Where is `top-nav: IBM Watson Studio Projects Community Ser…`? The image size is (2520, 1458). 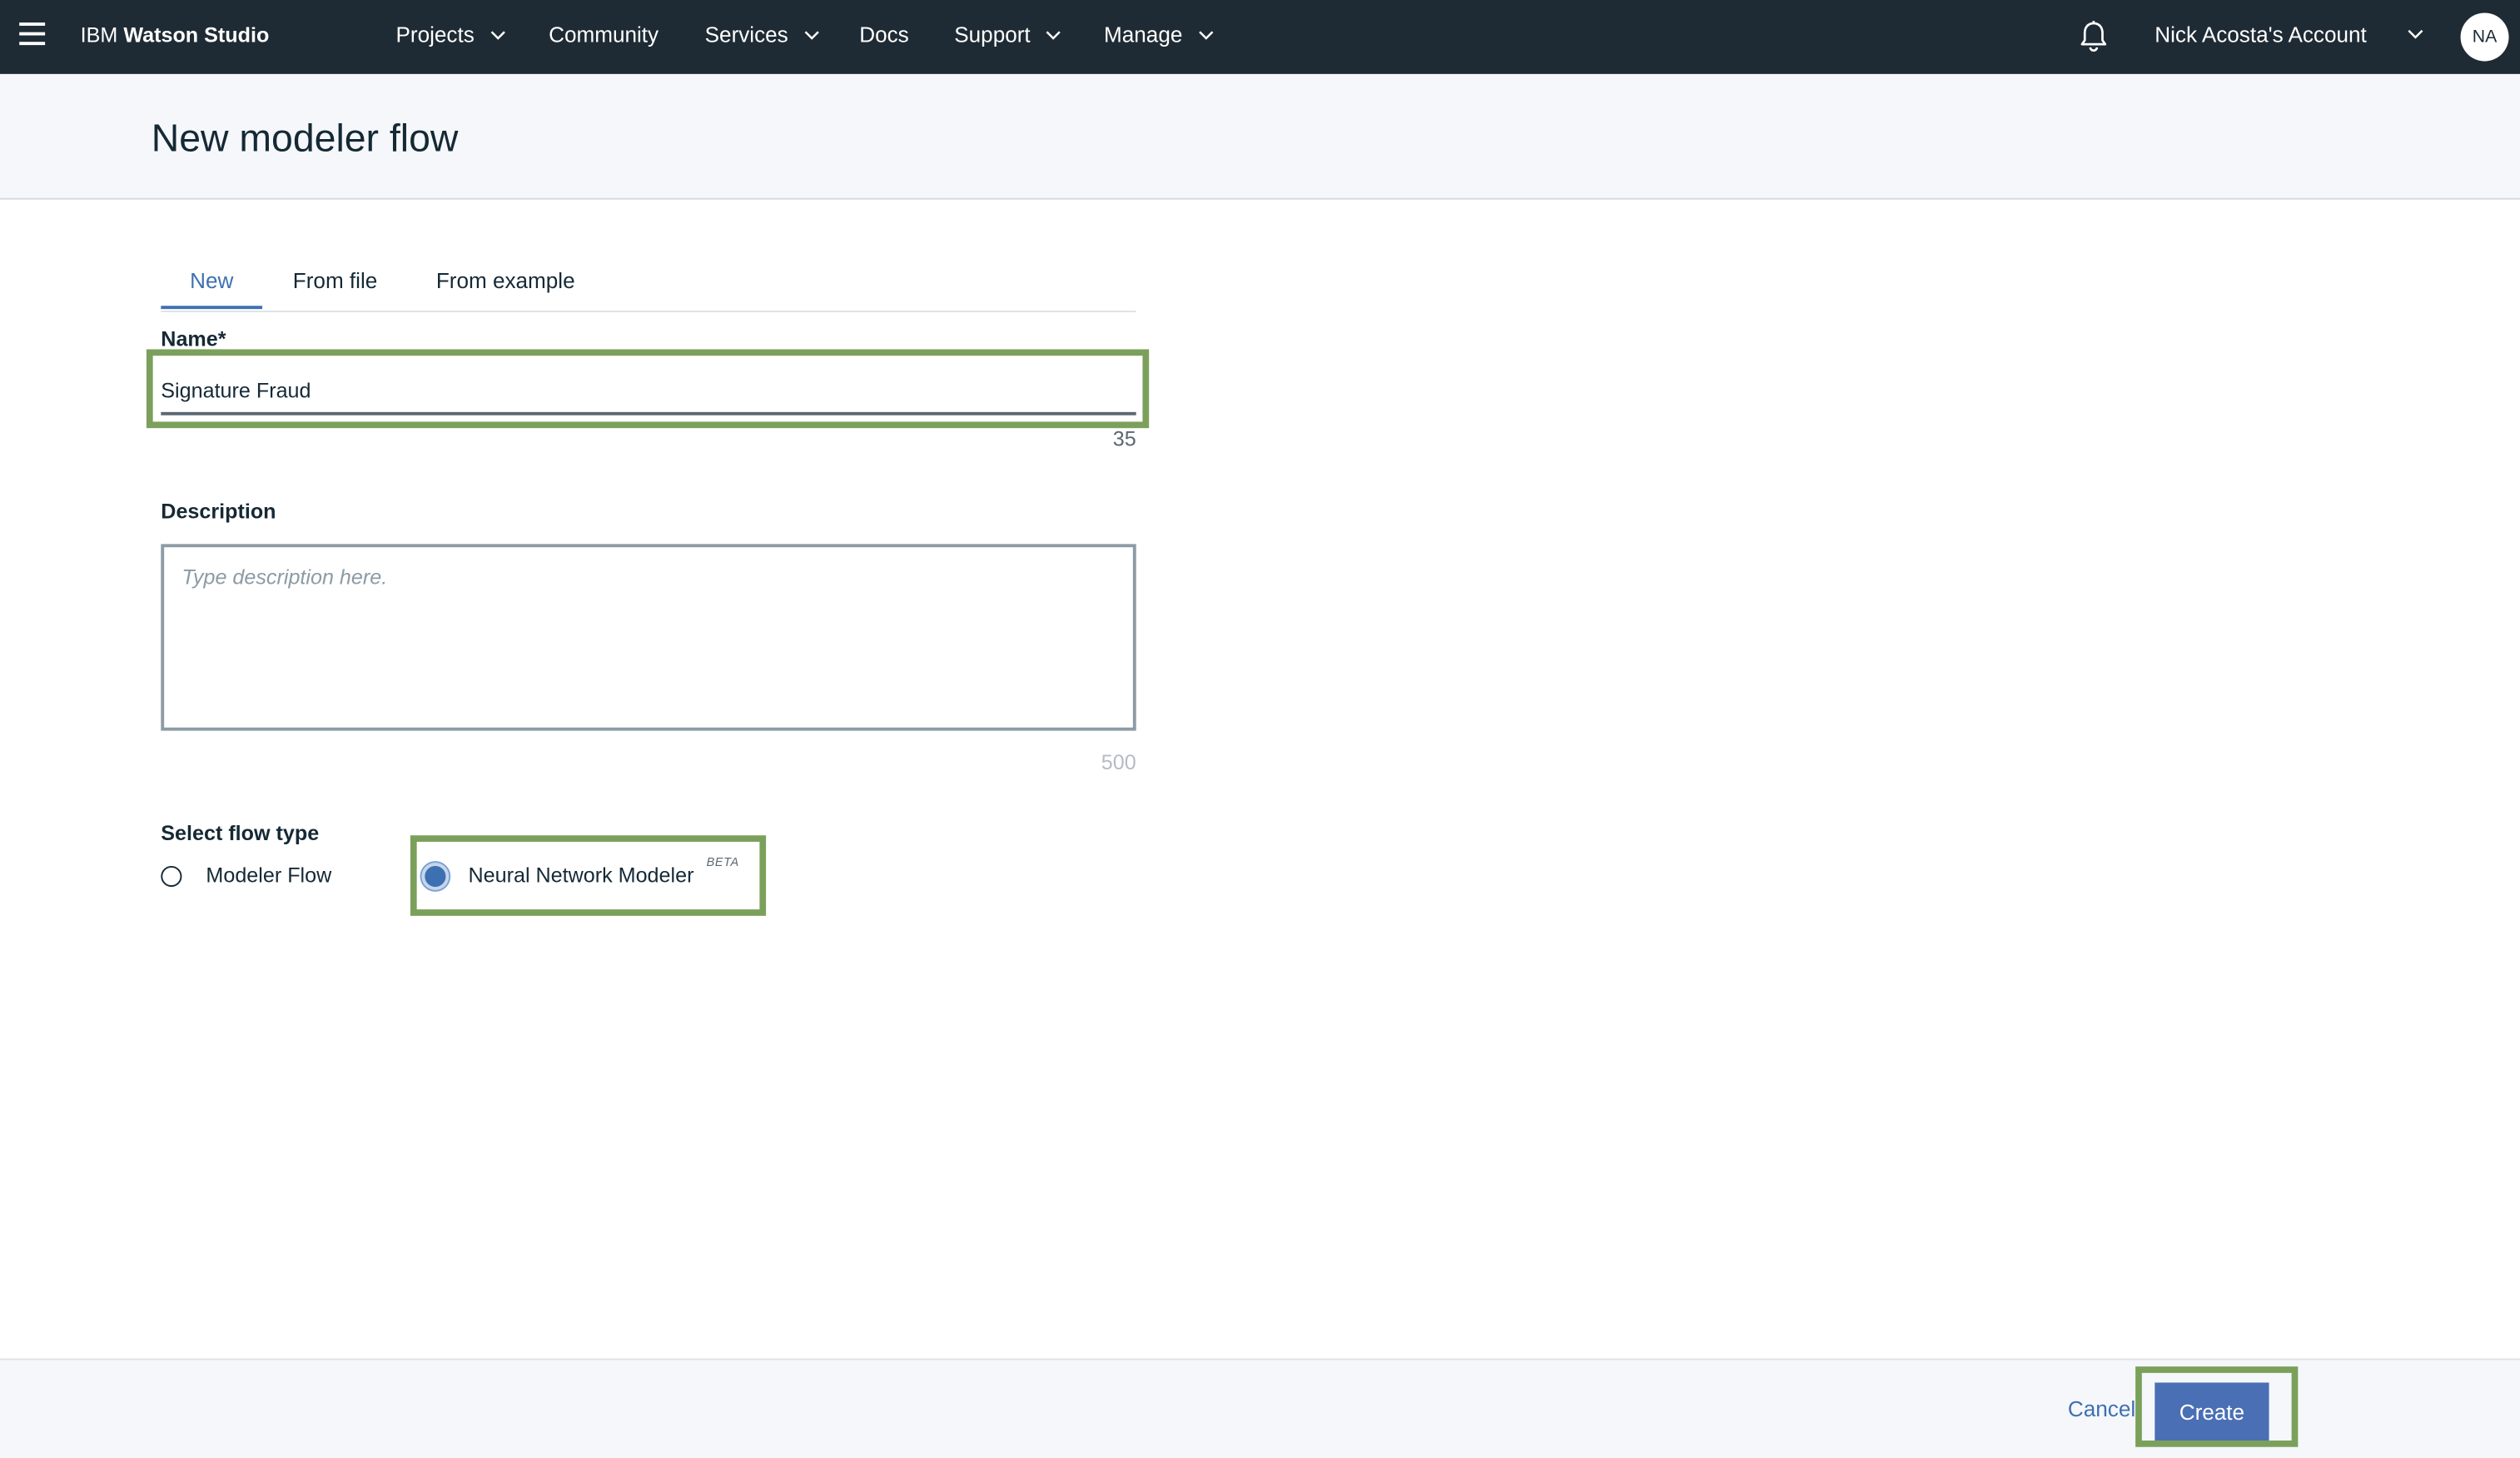
top-nav: IBM Watson Studio Projects Community Ser… is located at coordinates (1260, 37).